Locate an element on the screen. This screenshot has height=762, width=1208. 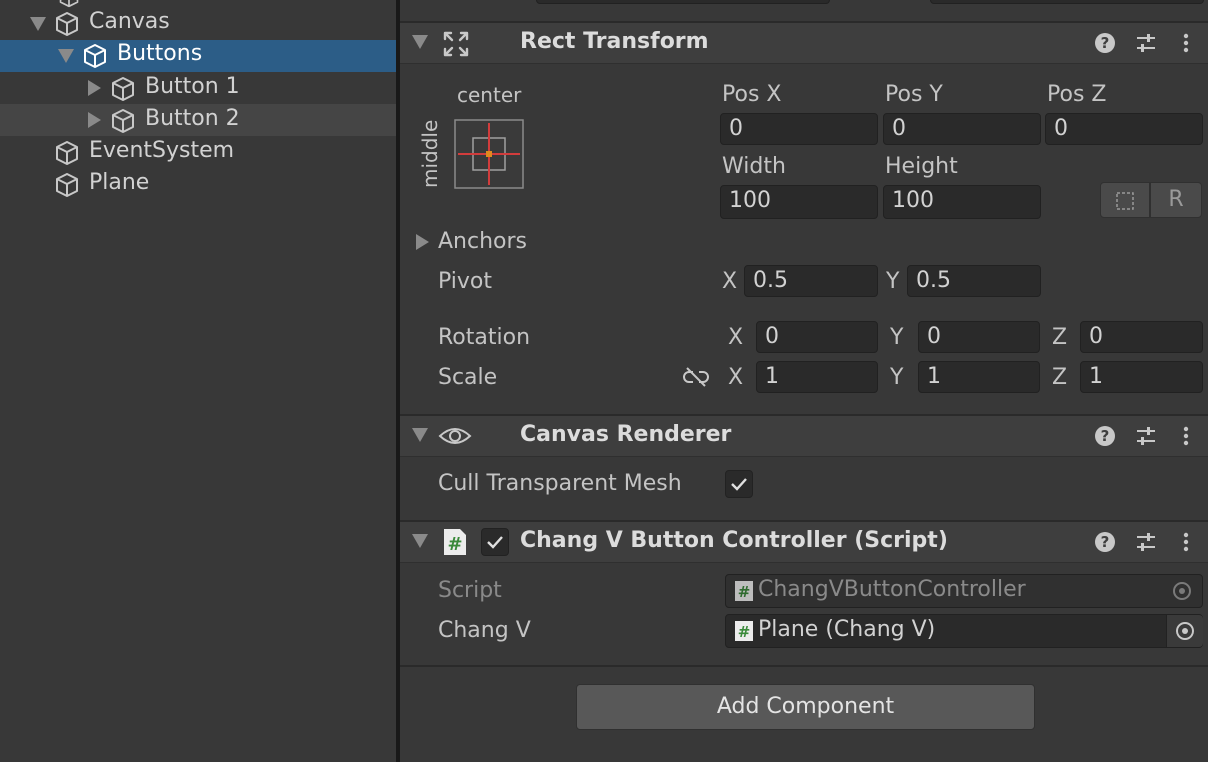
height-label: Height is located at coordinates (921, 166).